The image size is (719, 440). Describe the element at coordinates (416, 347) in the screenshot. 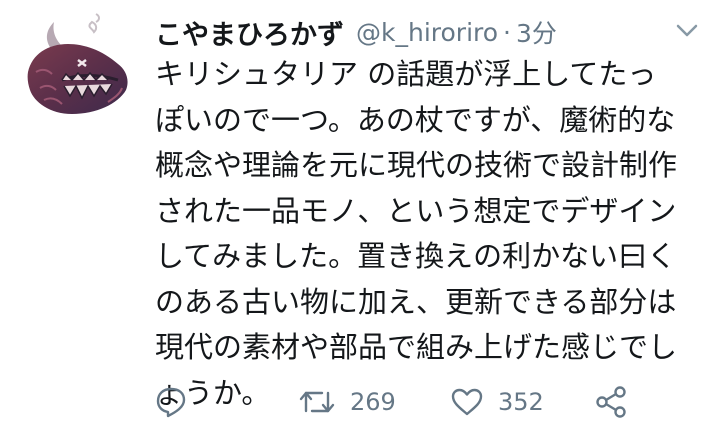

I see `tweet-text-line: 現代の素材や部品で組み上げた感じでし` at that location.